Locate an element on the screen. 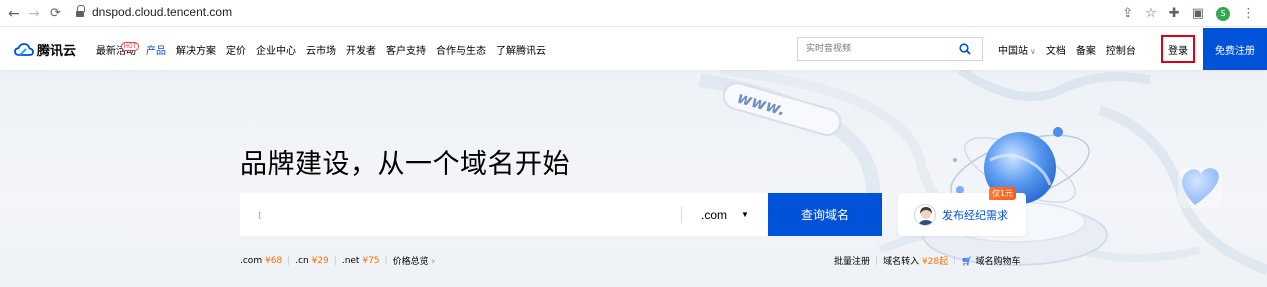 The width and height of the screenshot is (1267, 287). cloud-logo-icon is located at coordinates (24, 49).